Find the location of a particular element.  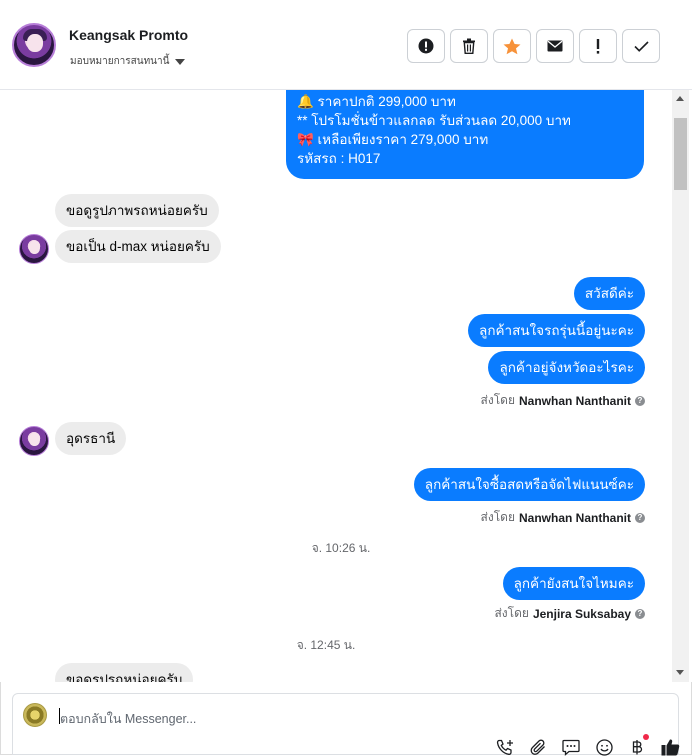

email-button is located at coordinates (555, 46).